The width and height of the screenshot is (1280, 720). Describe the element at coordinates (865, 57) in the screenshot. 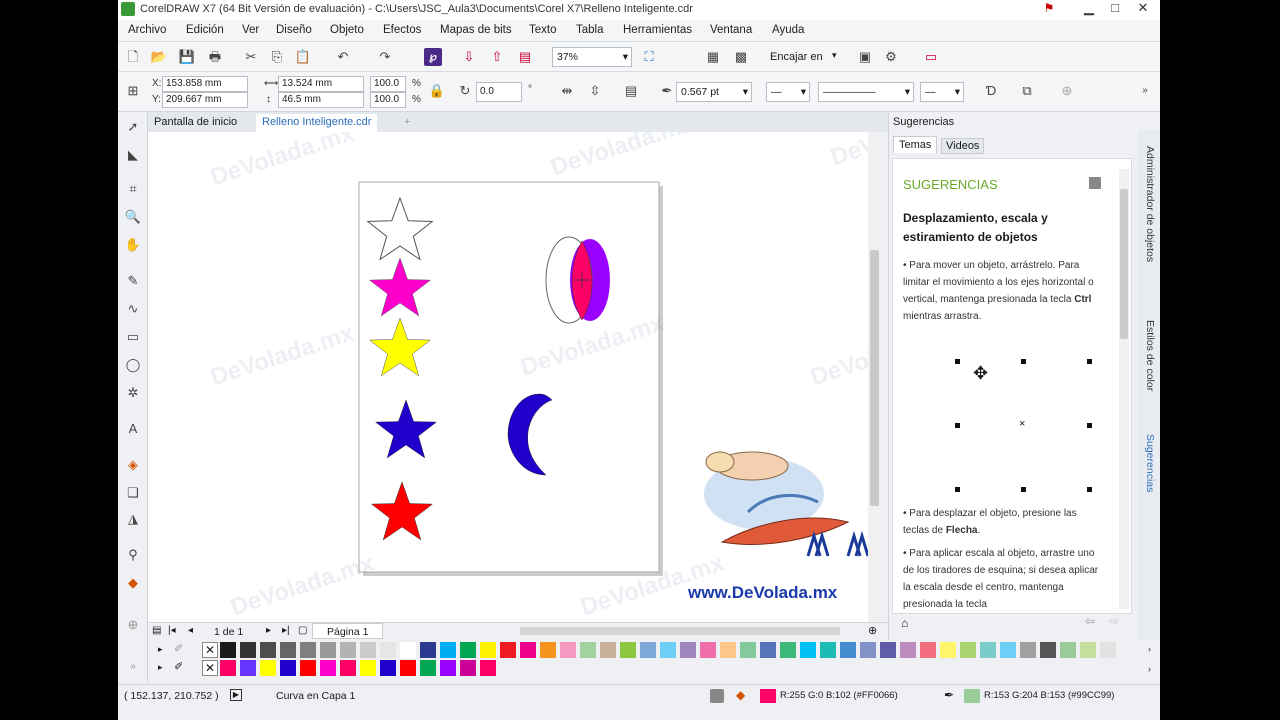

I see `options-icon: ▣` at that location.